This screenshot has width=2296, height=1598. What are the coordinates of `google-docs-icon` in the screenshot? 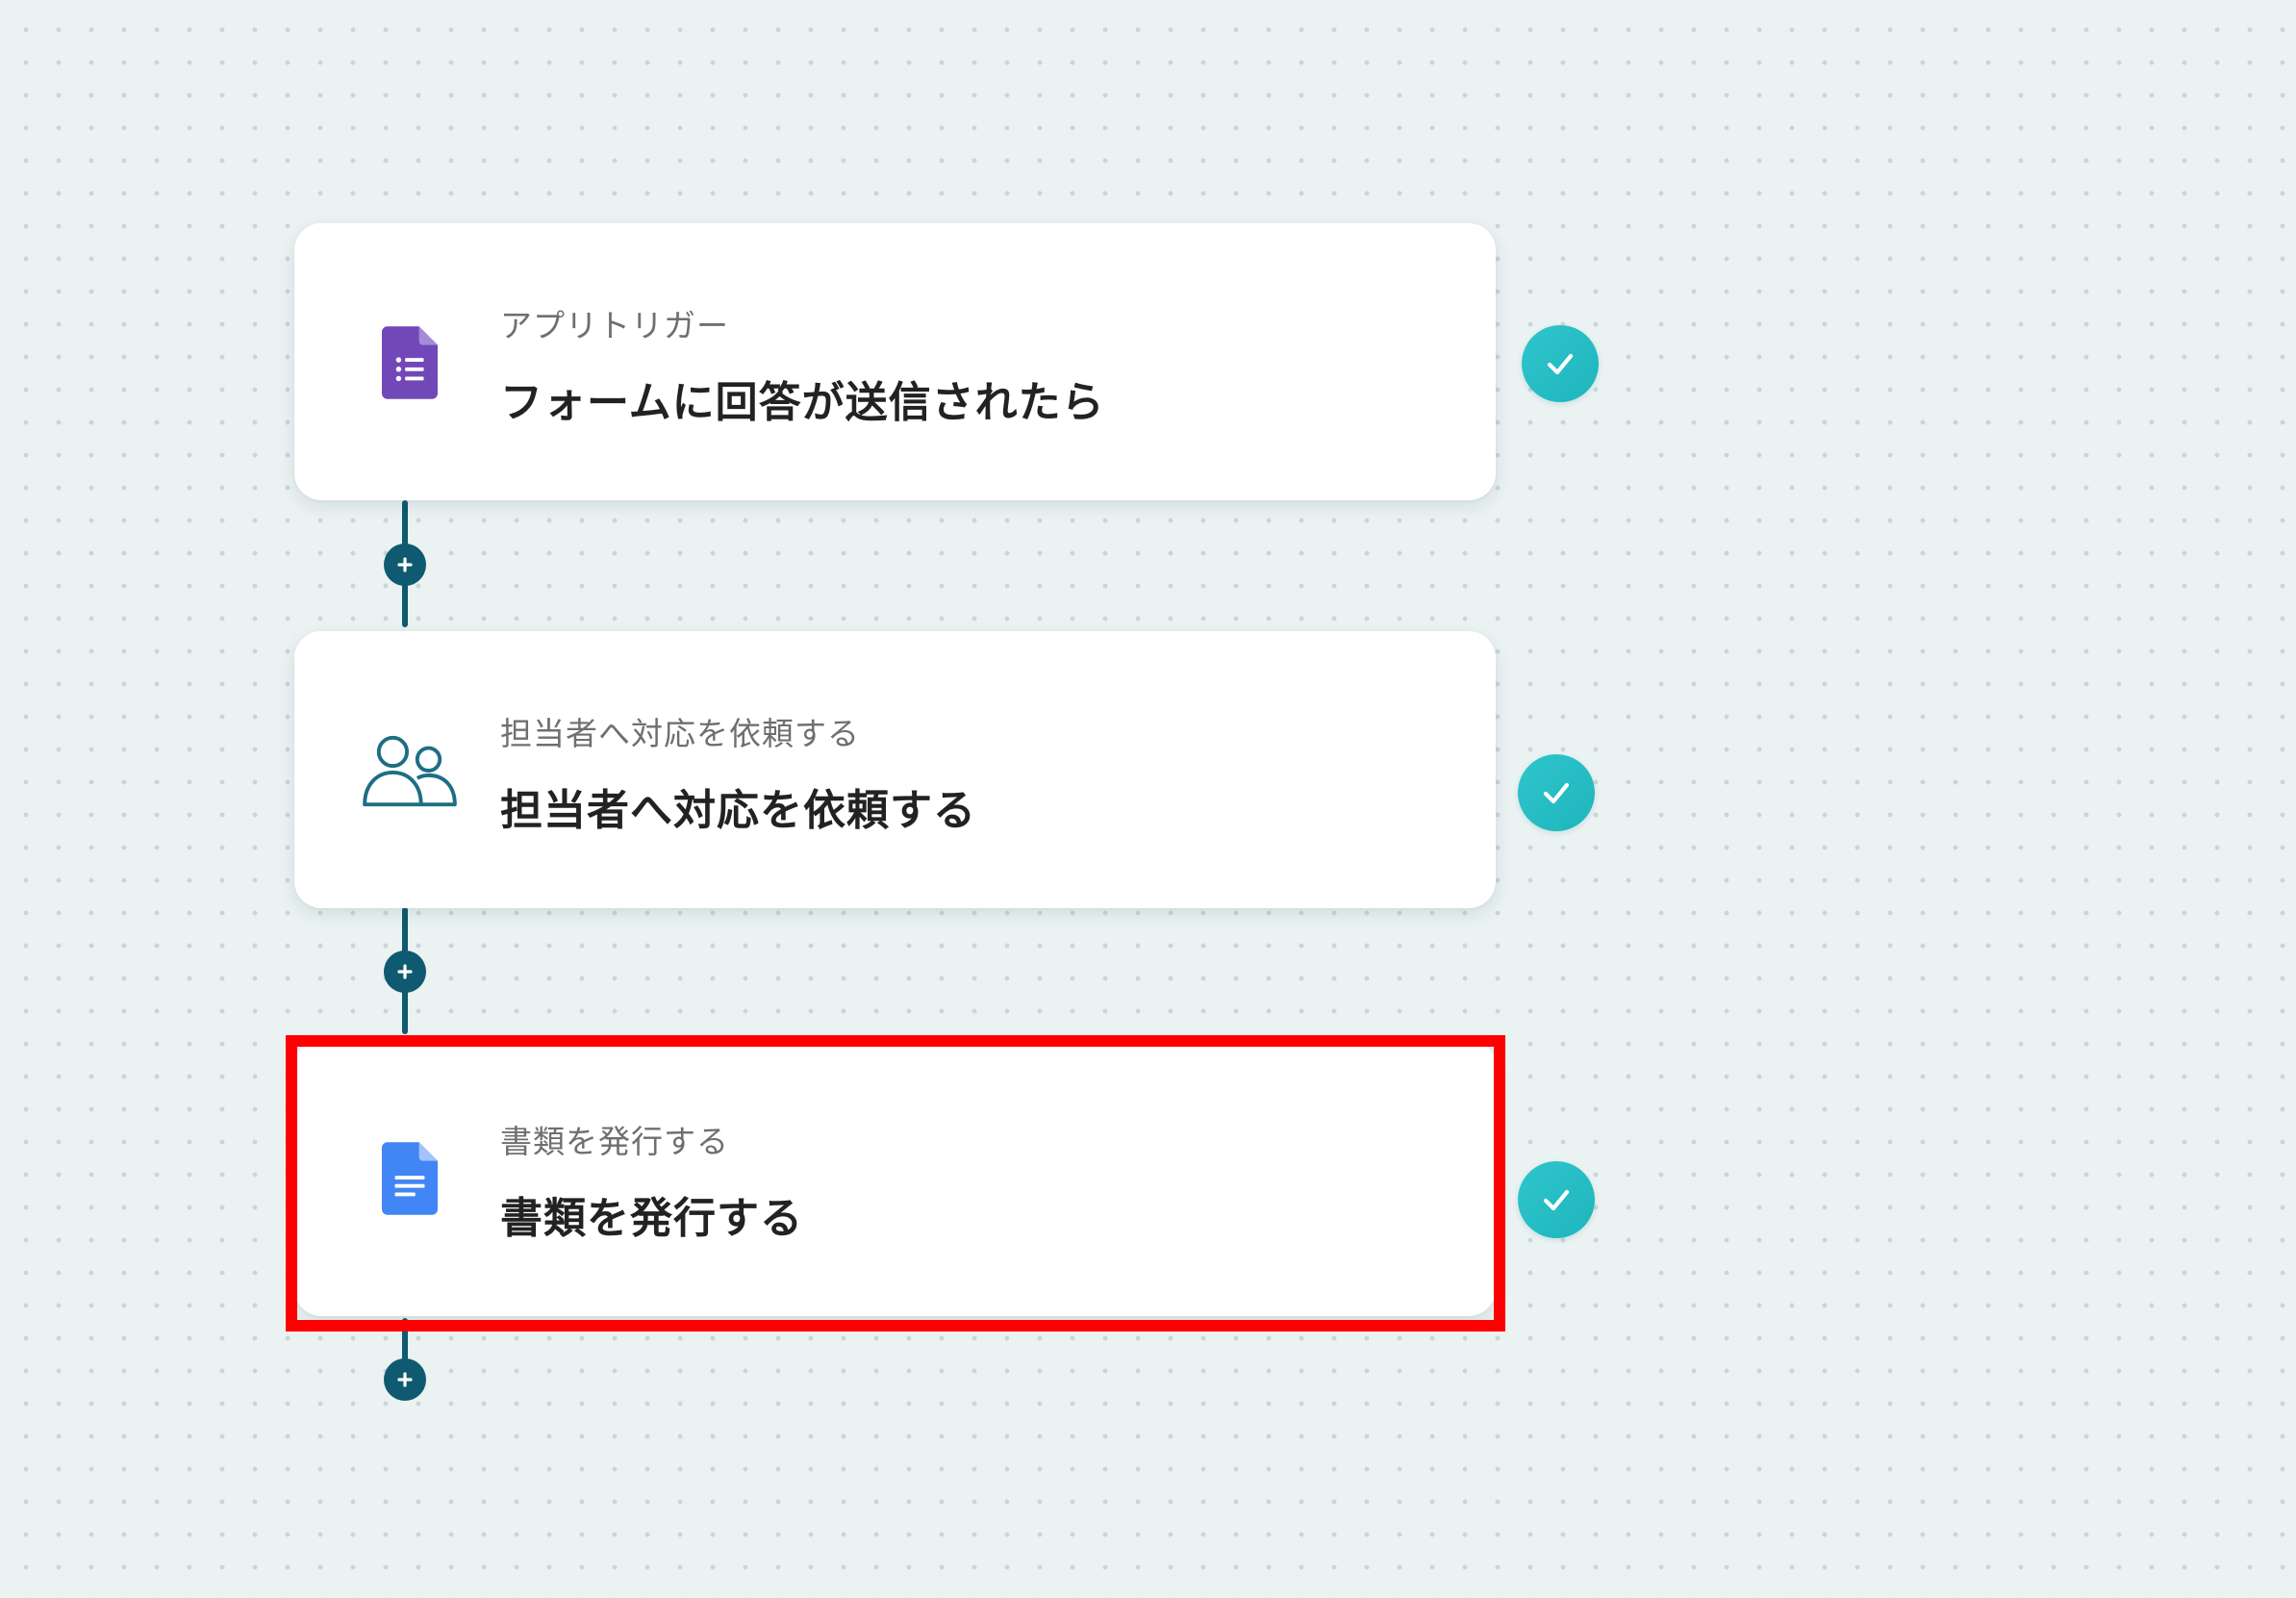 It's located at (409, 1179).